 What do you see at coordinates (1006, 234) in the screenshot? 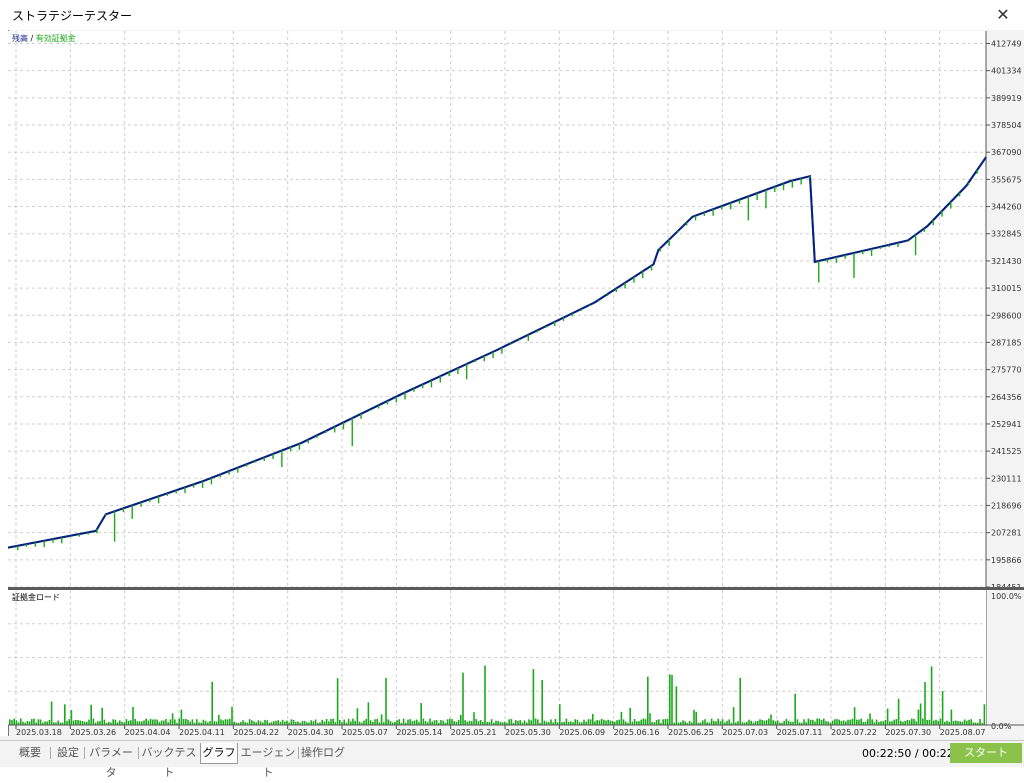
I see `y-tick-label: 332845` at bounding box center [1006, 234].